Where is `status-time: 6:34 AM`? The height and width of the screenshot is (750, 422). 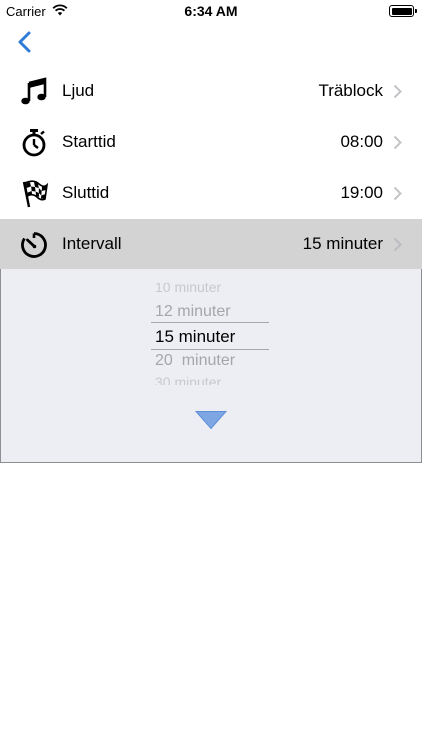 status-time: 6:34 AM is located at coordinates (211, 11).